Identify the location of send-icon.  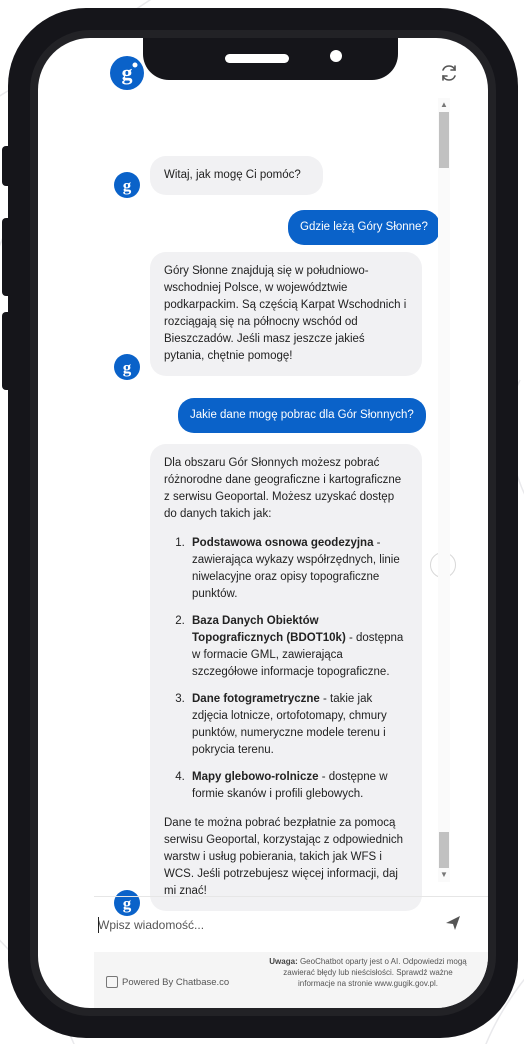
(453, 923).